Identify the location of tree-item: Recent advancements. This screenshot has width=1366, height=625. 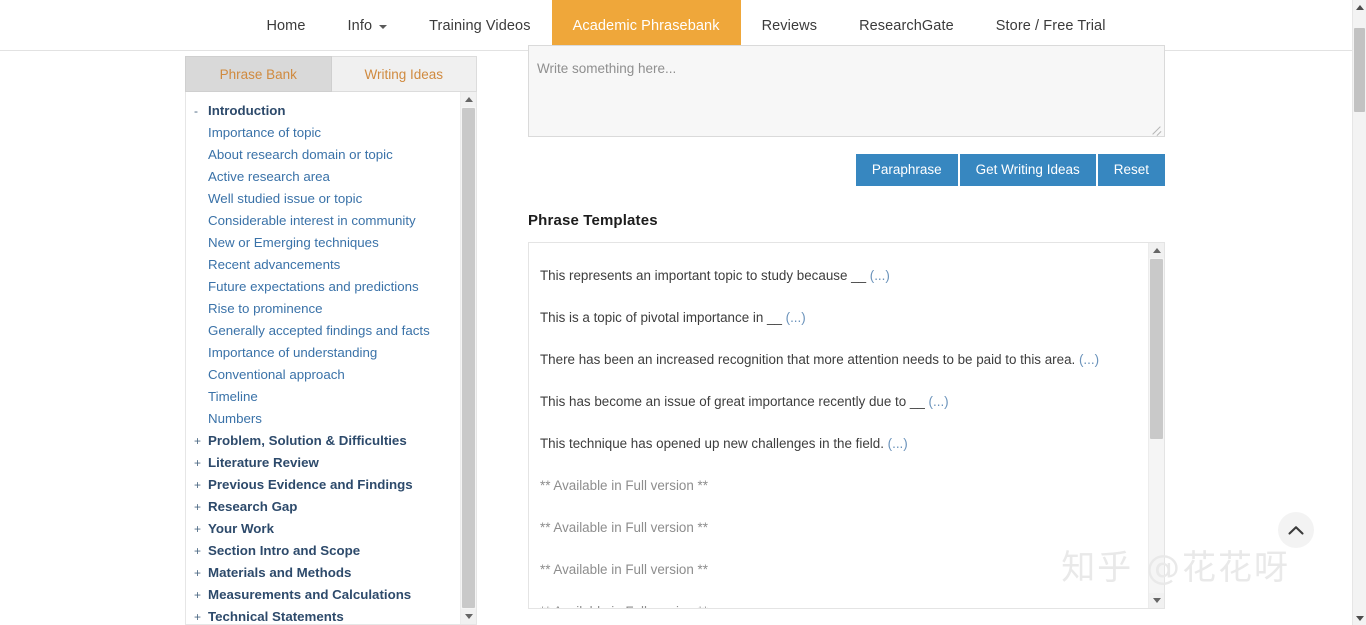
(331, 265).